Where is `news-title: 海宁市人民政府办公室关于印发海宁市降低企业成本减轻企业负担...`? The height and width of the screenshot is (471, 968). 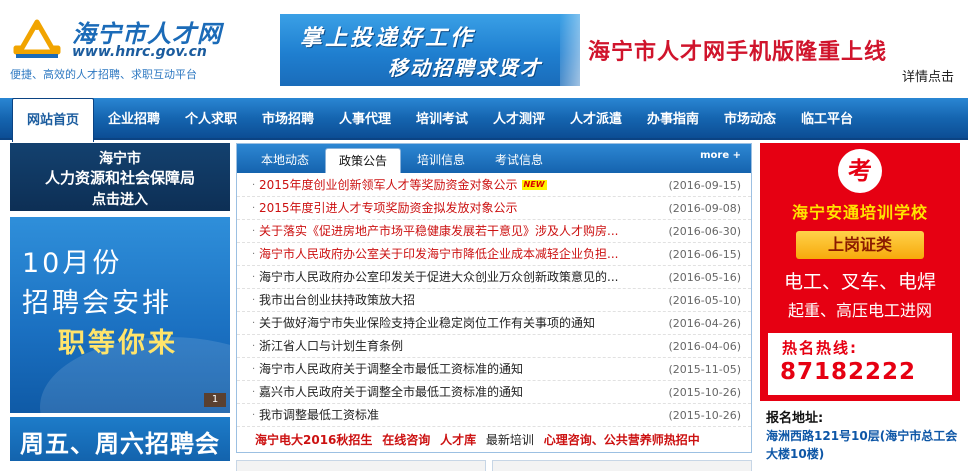 news-title: 海宁市人民政府办公室关于印发海宁市降低企业成本减轻企业负担... is located at coordinates (469, 254).